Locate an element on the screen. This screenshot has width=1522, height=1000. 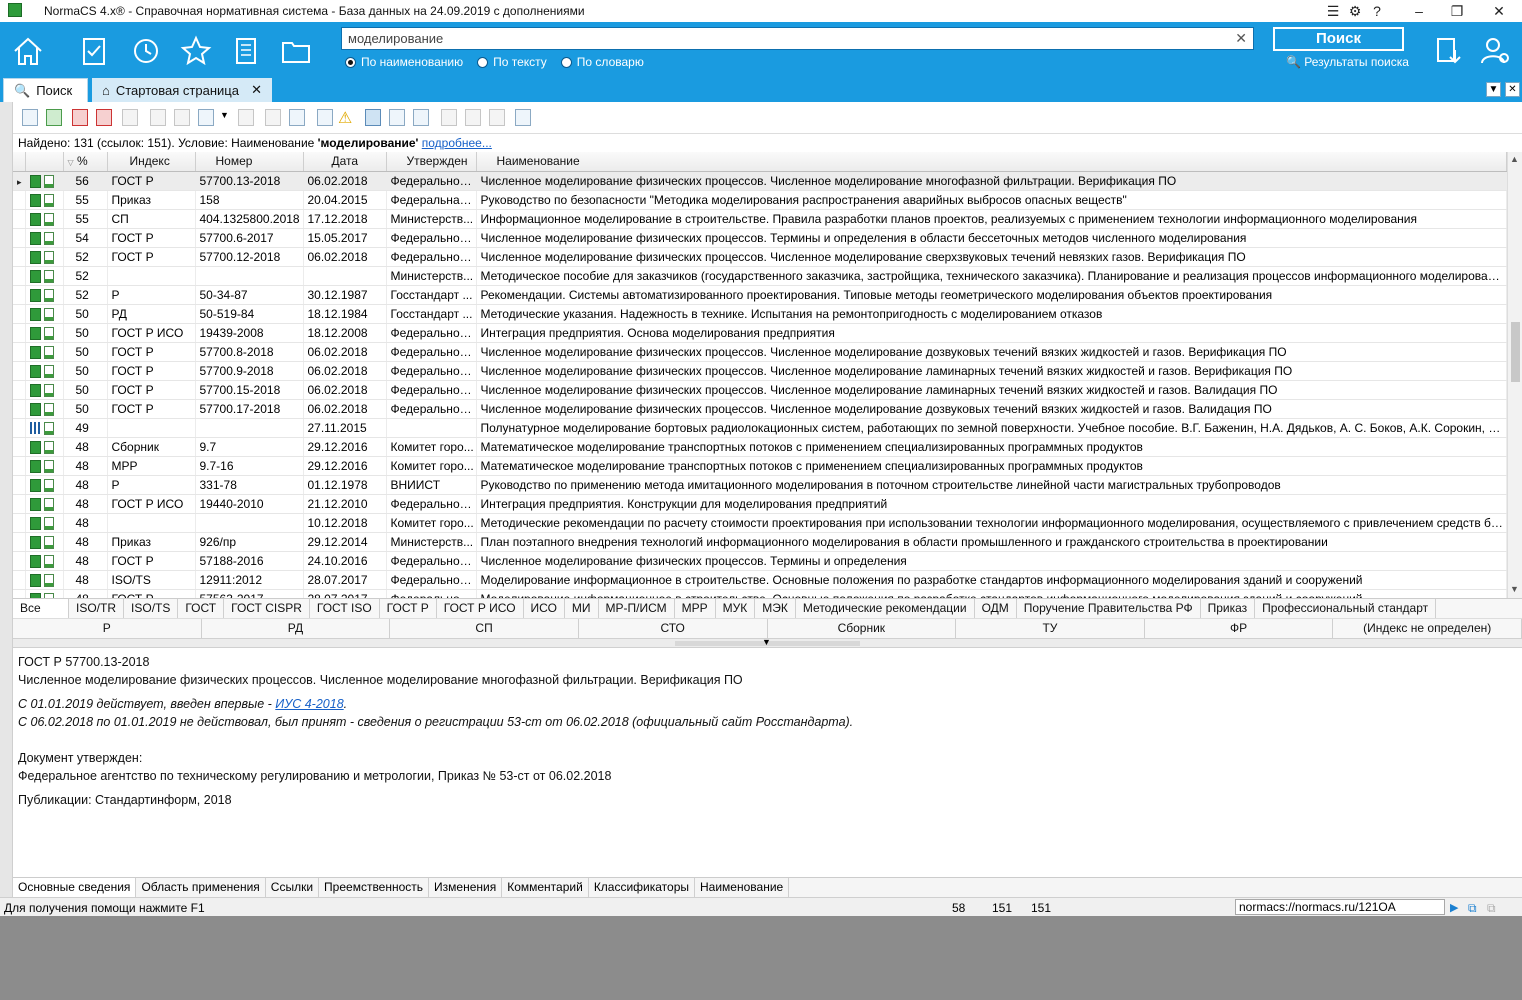
grid-view-3-icon is located at coordinates (497, 117).